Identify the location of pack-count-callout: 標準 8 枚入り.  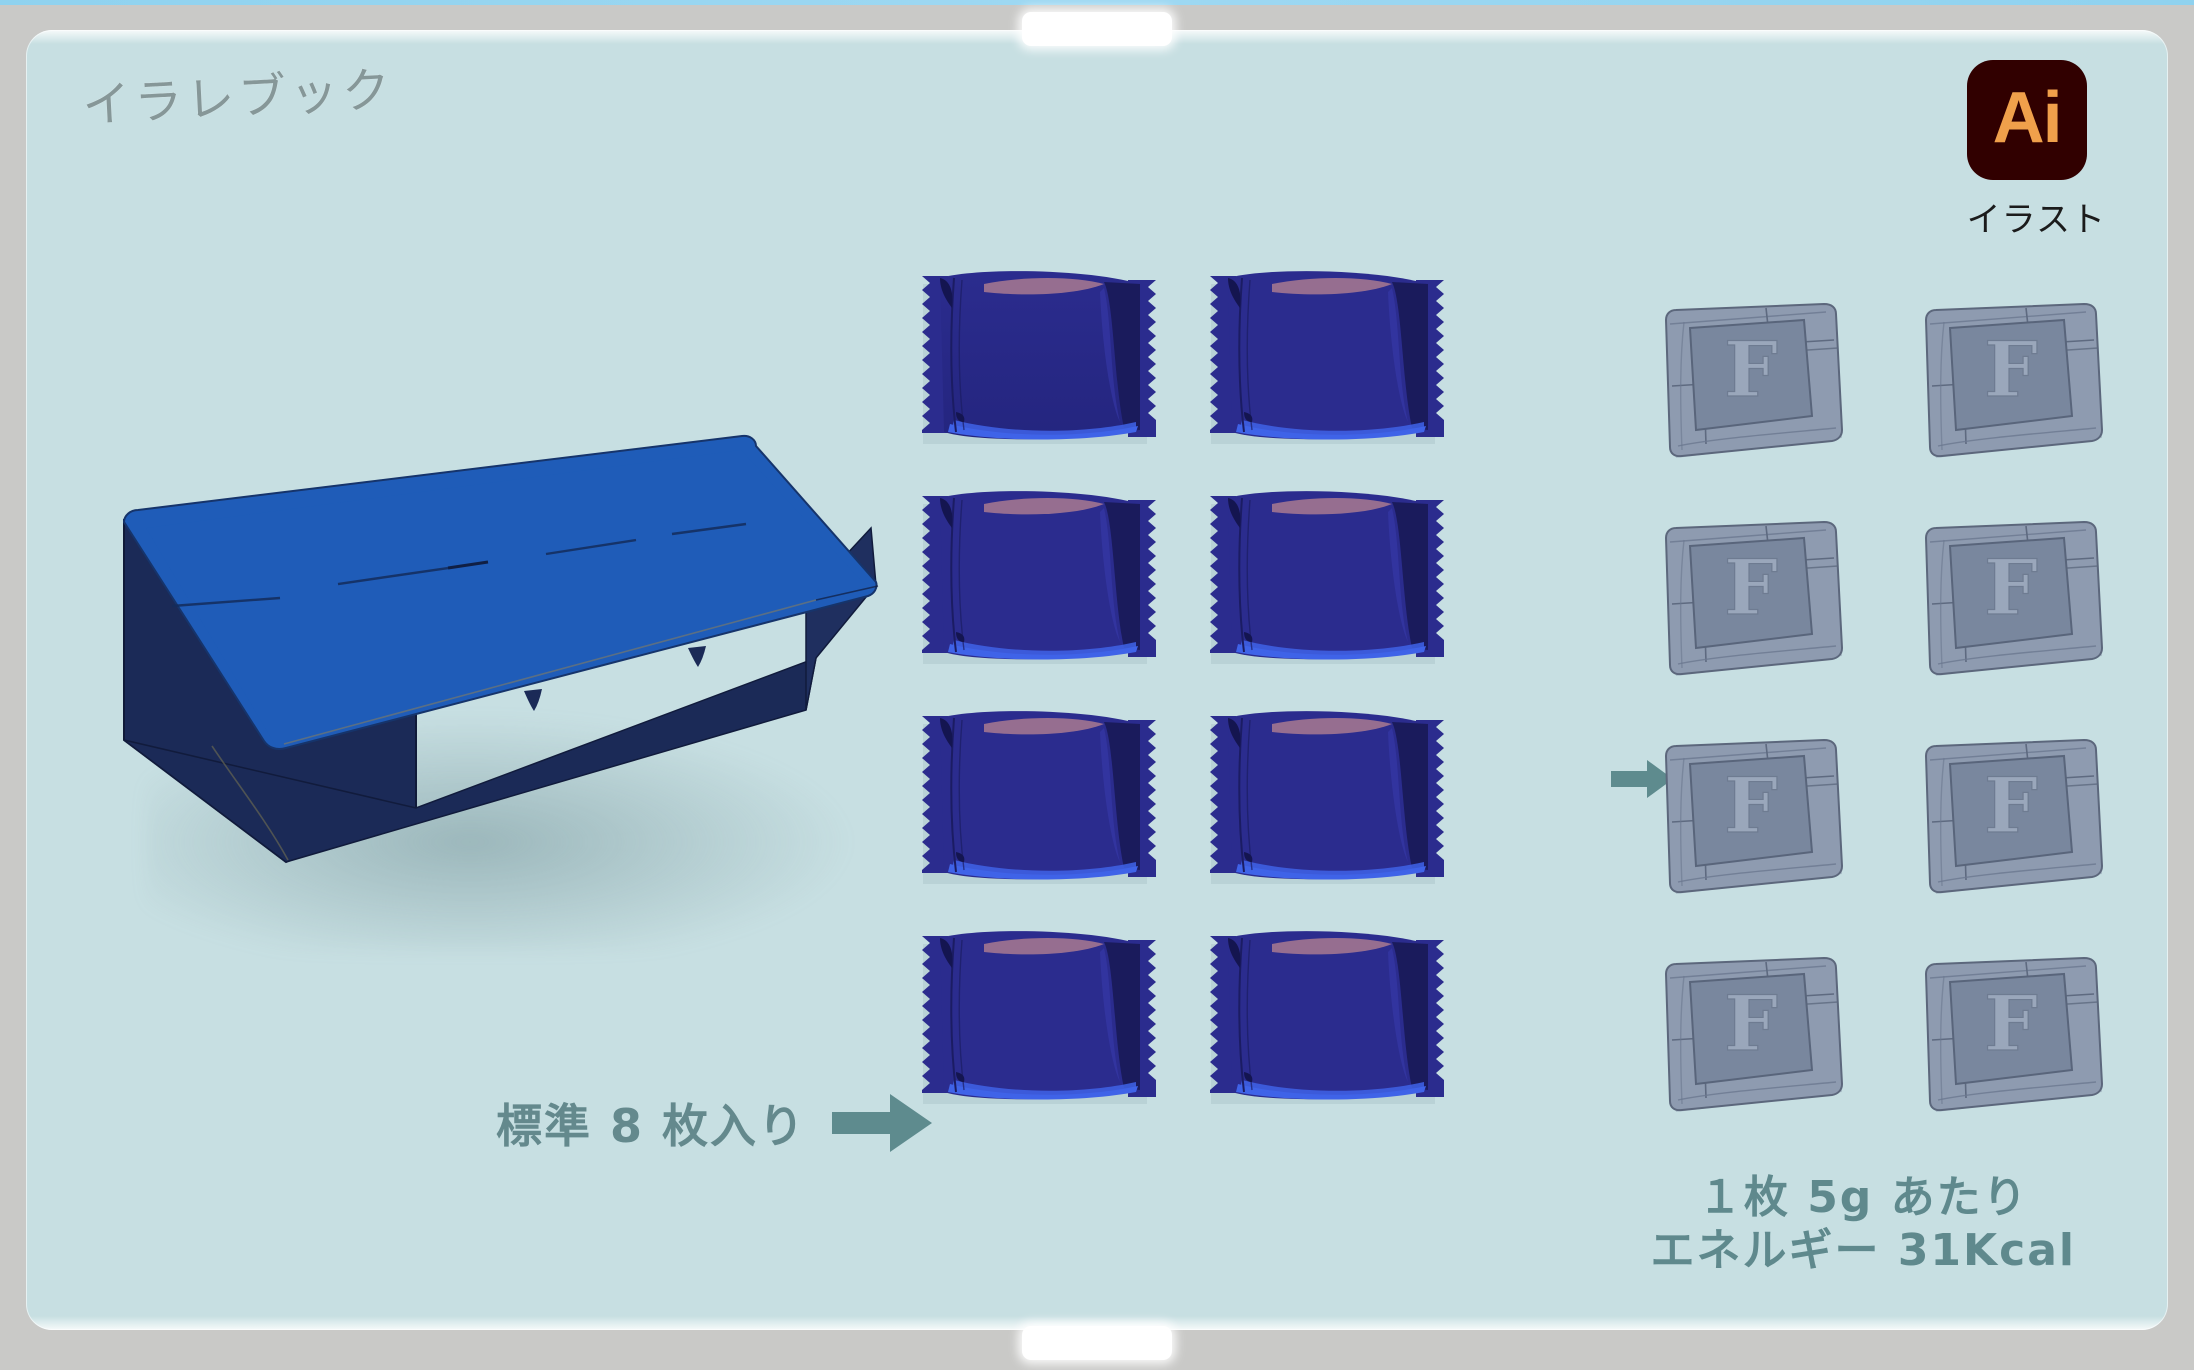
(714, 1123).